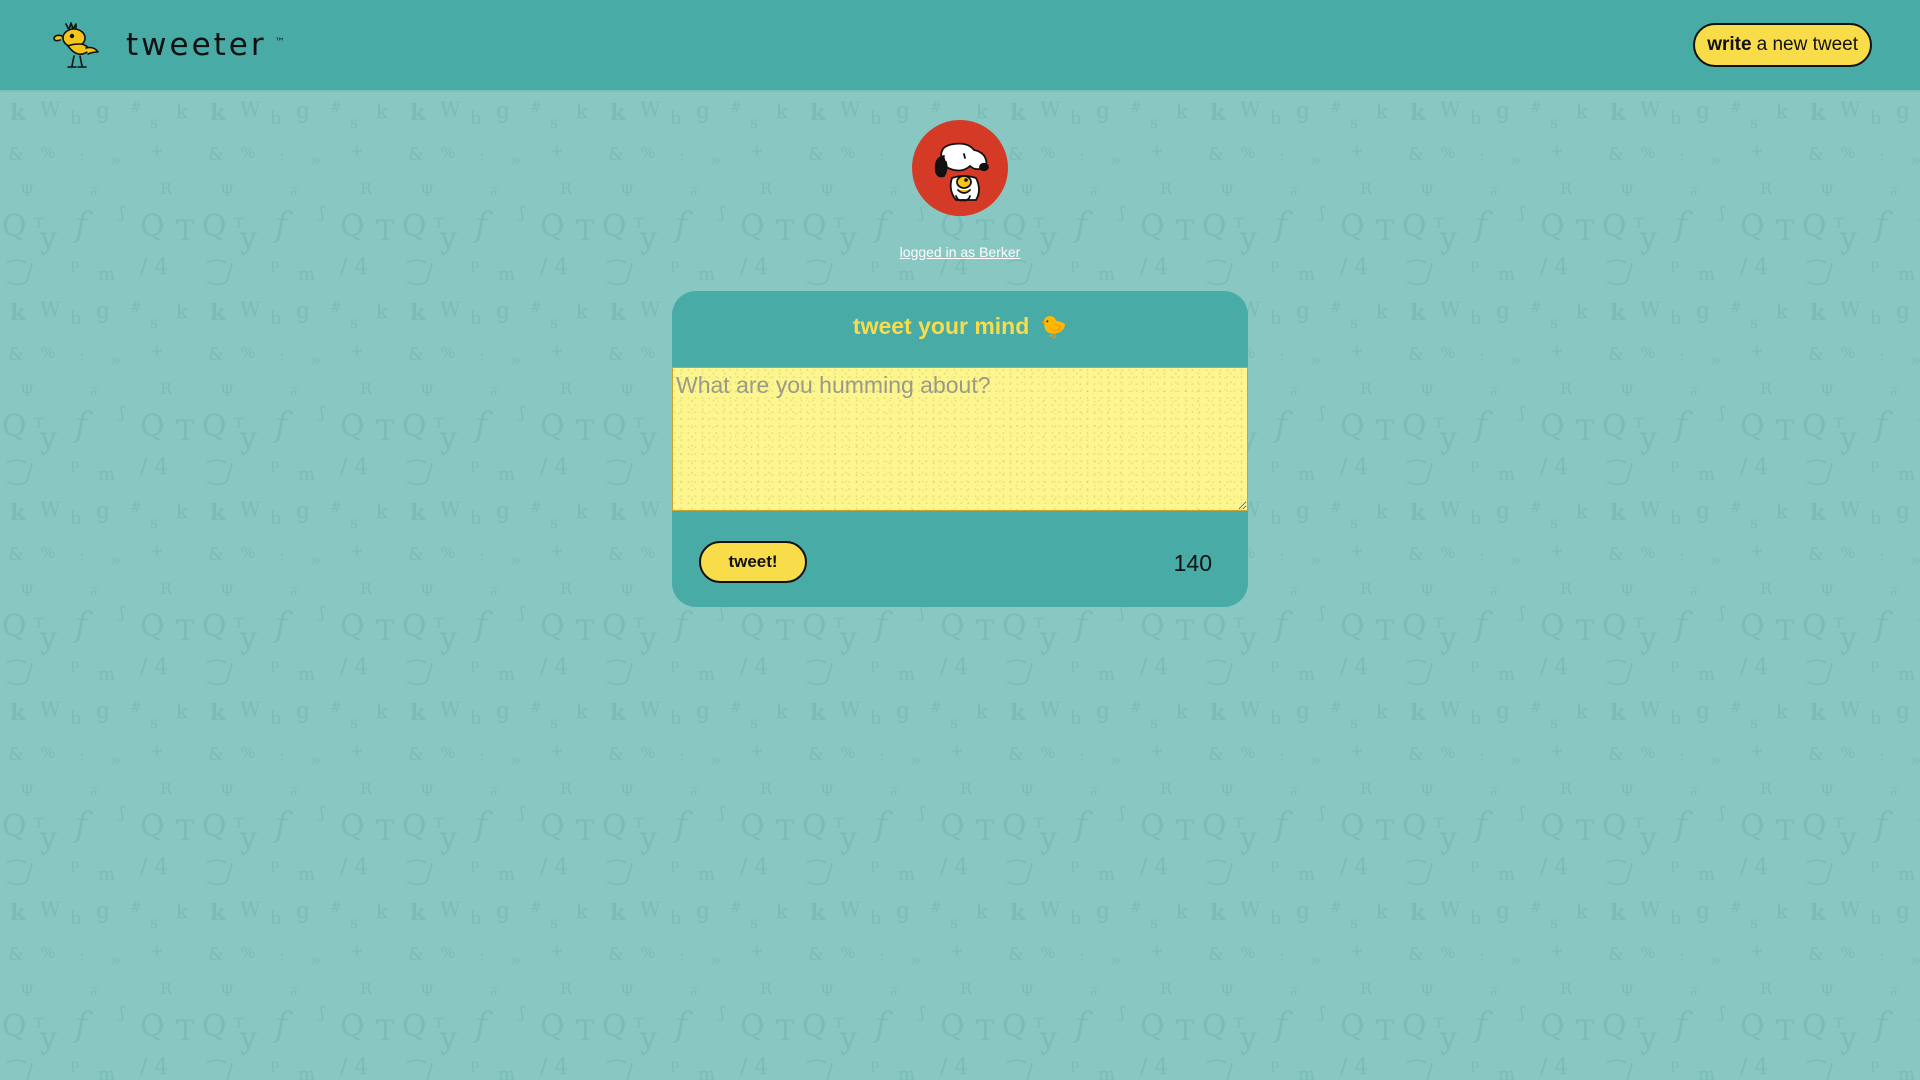 Image resolution: width=1920 pixels, height=1080 pixels. What do you see at coordinates (1053, 326) in the screenshot?
I see `chick-icon: 🐤` at bounding box center [1053, 326].